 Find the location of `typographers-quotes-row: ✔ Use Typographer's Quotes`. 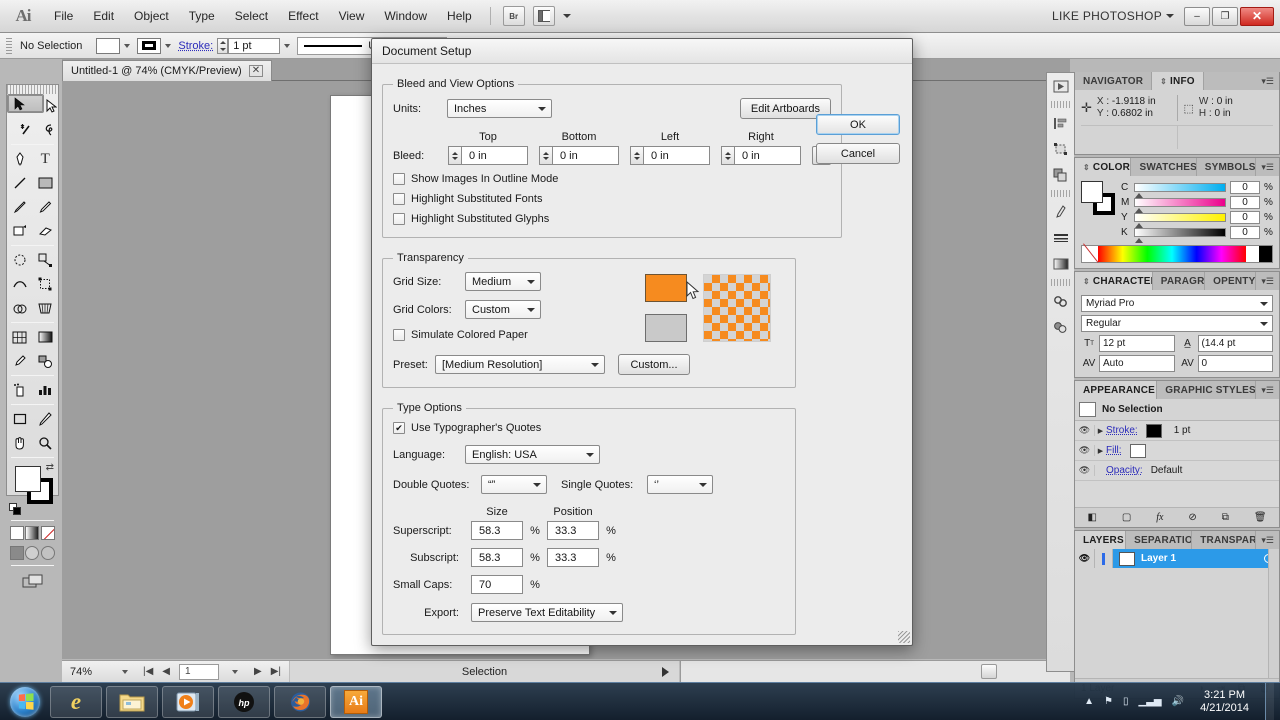

typographers-quotes-row: ✔ Use Typographer's Quotes is located at coordinates (589, 428).